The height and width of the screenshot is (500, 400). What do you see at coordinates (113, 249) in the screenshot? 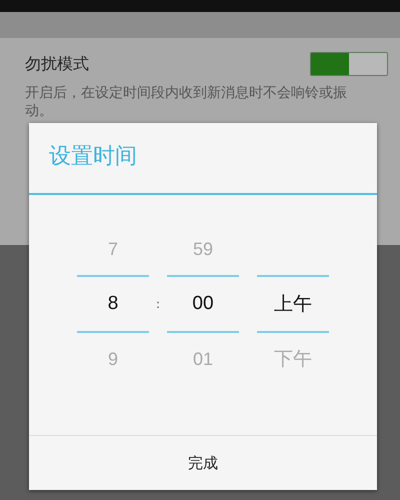
I see `hour-value: 7` at bounding box center [113, 249].